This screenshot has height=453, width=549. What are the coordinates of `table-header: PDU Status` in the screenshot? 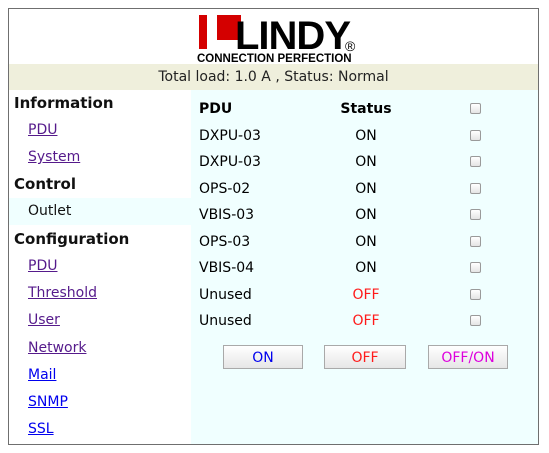 It's located at (364, 109).